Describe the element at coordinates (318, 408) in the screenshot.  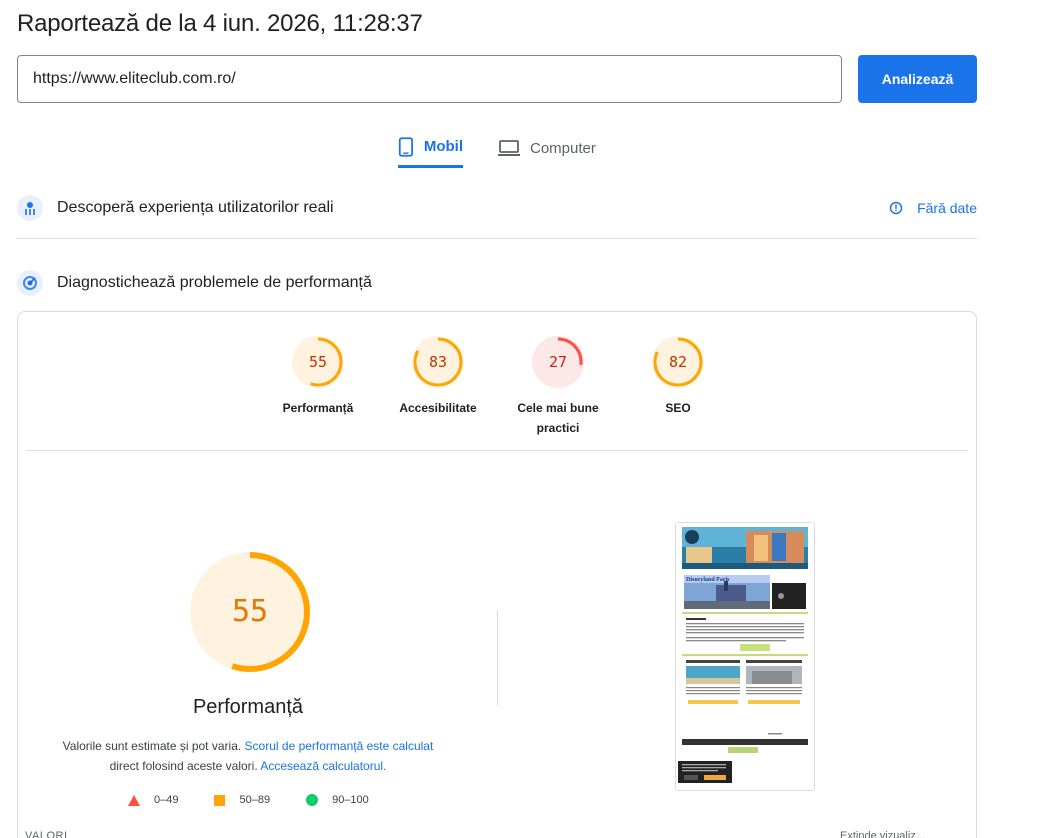
I see `gauge-label: Performanță` at that location.